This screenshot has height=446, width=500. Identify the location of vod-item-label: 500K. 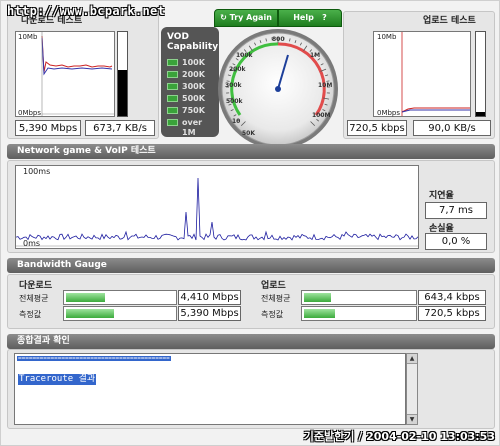
(193, 98).